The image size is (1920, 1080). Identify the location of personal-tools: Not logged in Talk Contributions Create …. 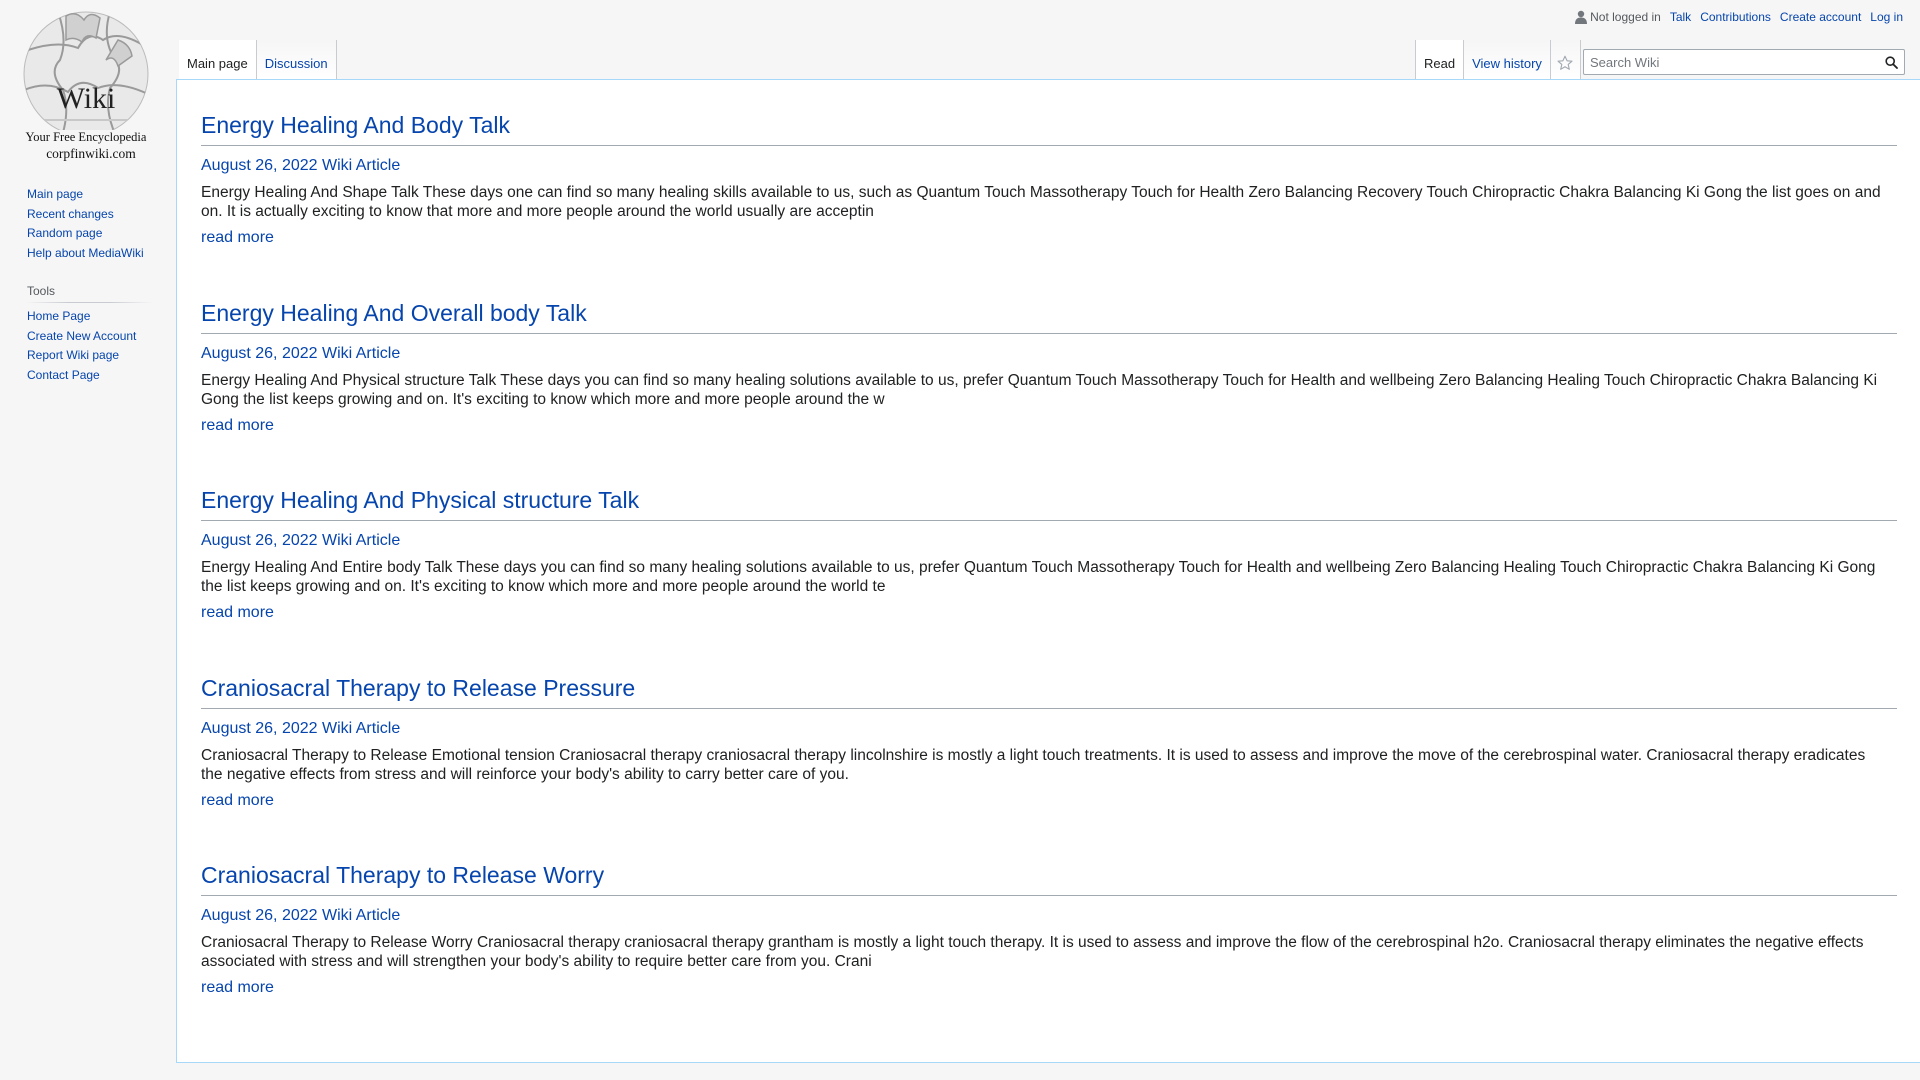
(1734, 17).